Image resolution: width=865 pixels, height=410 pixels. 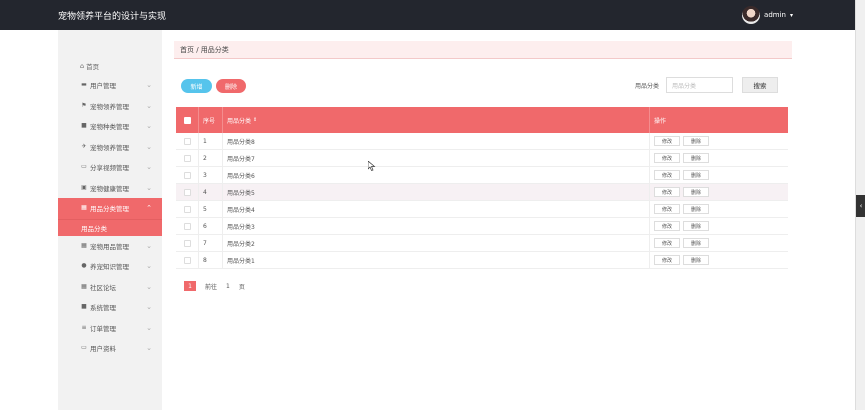 I want to click on sidebar-item-pet-category: ■ 宠物种类管理 ⌄, so click(x=110, y=126).